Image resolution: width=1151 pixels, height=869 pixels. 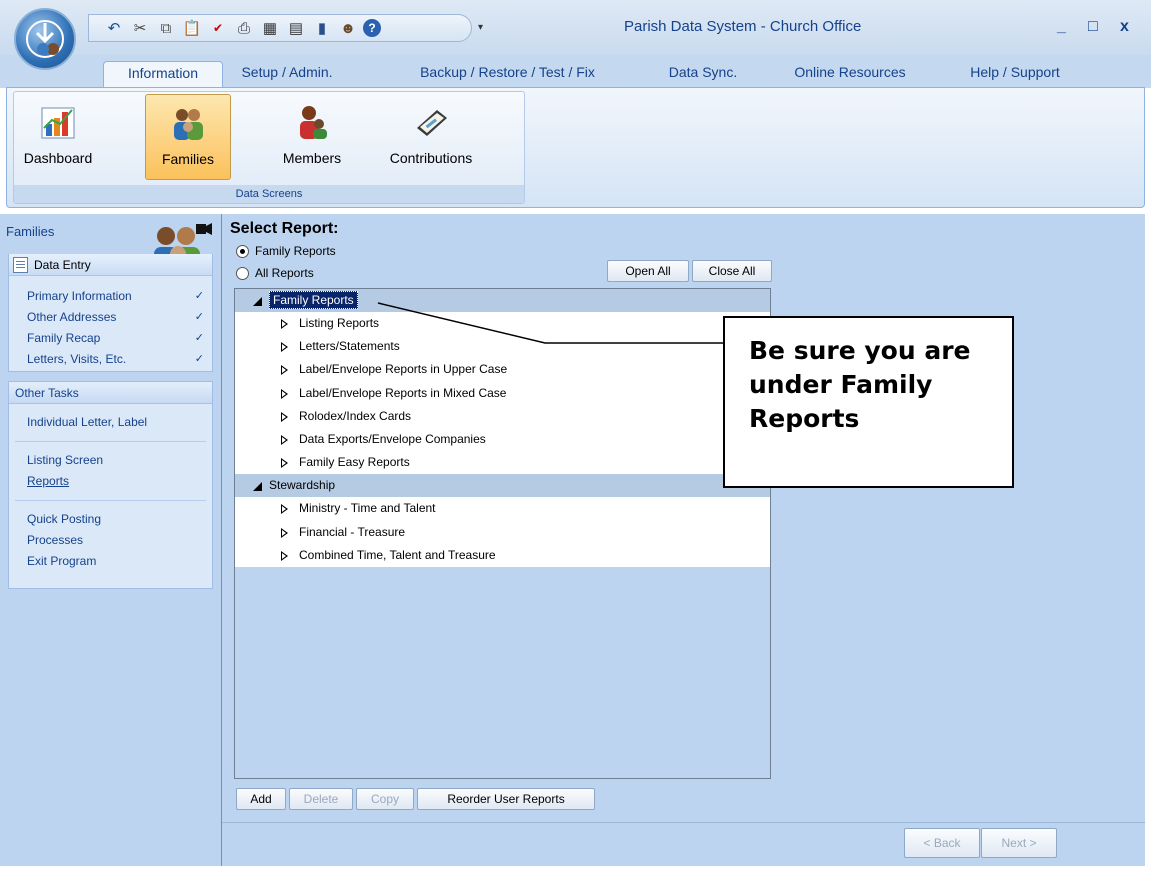 I want to click on leaf-label: Ministry - Time and Talent, so click(x=367, y=508).